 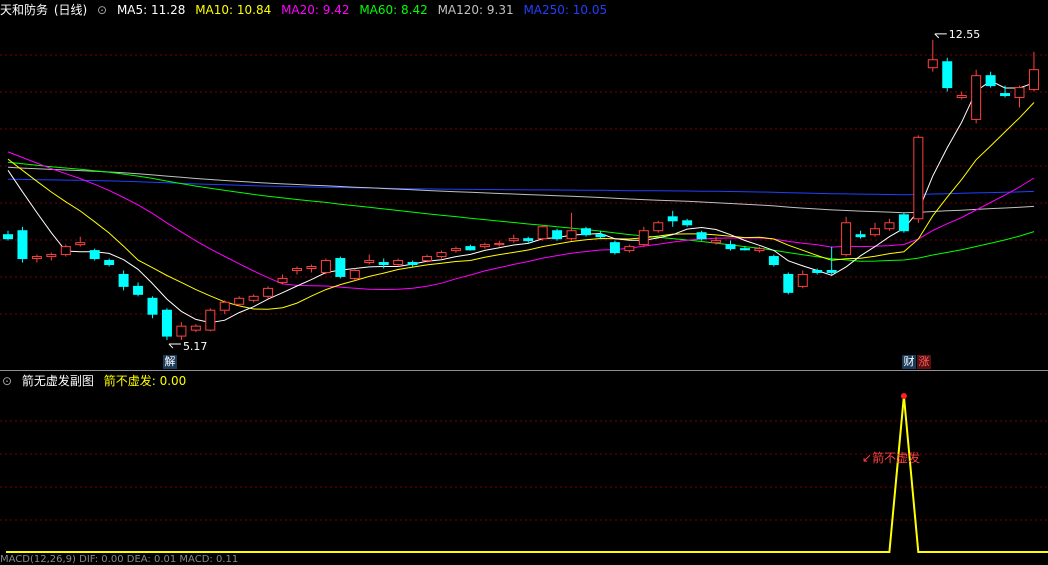 I want to click on ma-line-ma250, so click(x=521, y=187).